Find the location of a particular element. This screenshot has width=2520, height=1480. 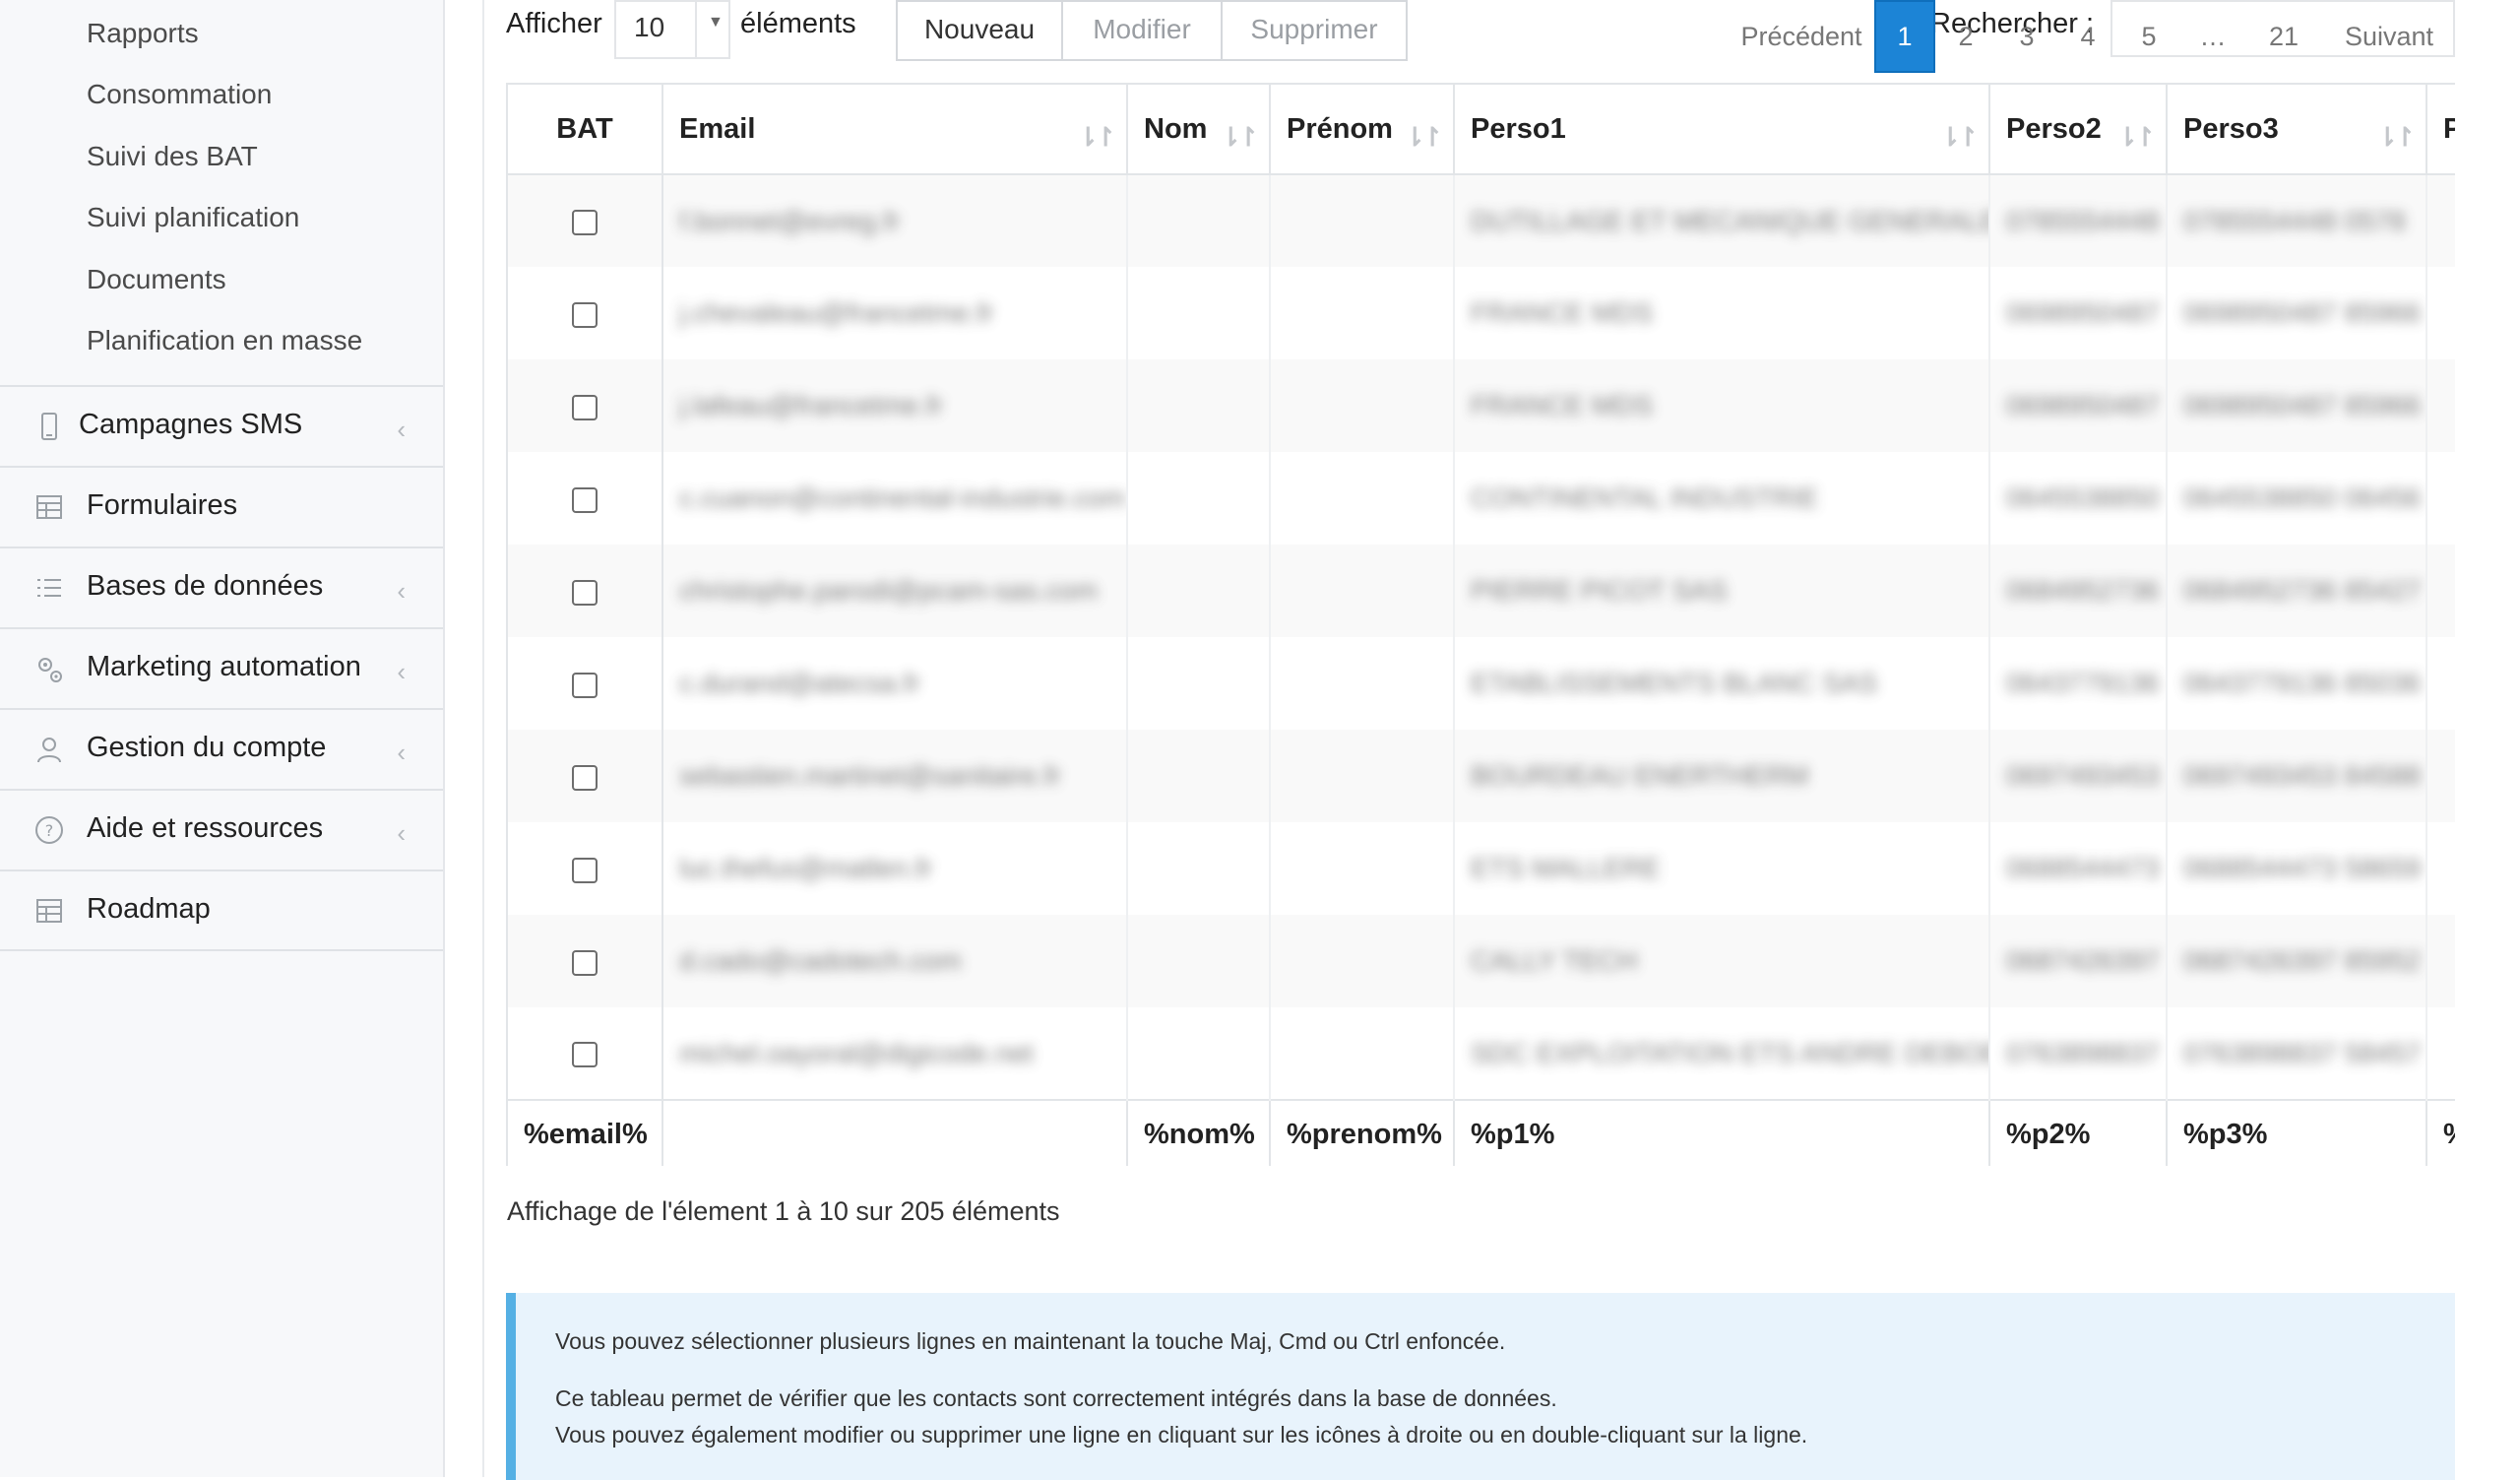

edit-button: Modifier is located at coordinates (1142, 30).